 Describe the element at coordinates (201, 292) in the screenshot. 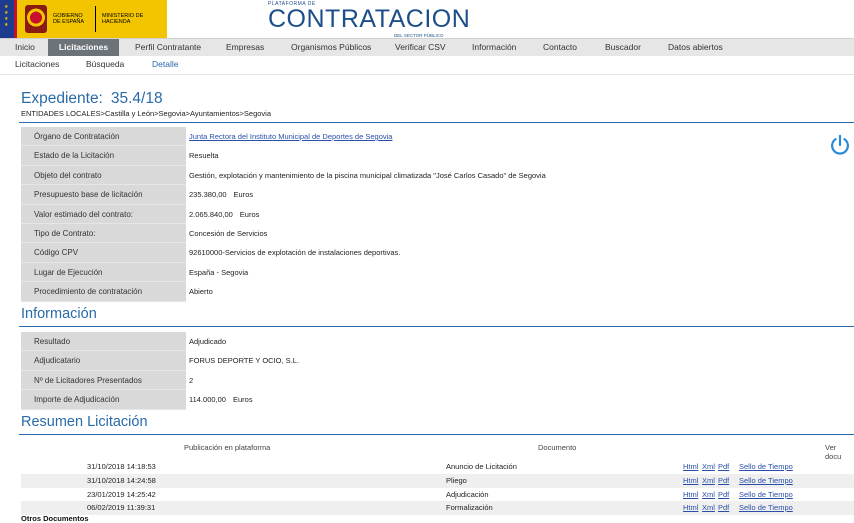

I see `detail-value: Abierto` at that location.